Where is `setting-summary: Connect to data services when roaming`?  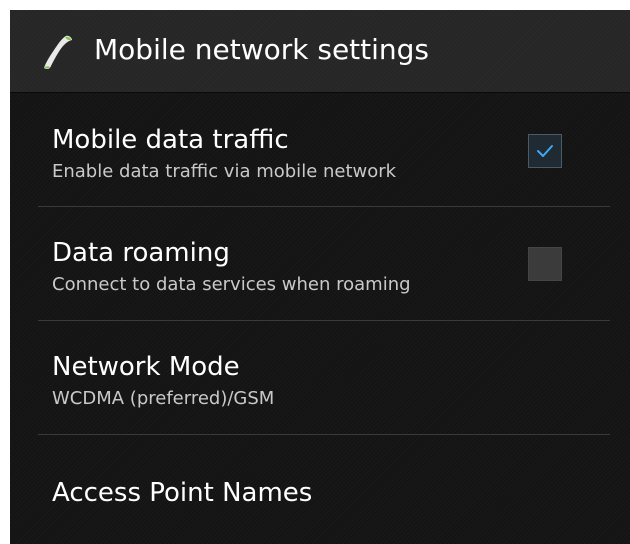 setting-summary: Connect to data services when roaming is located at coordinates (231, 284).